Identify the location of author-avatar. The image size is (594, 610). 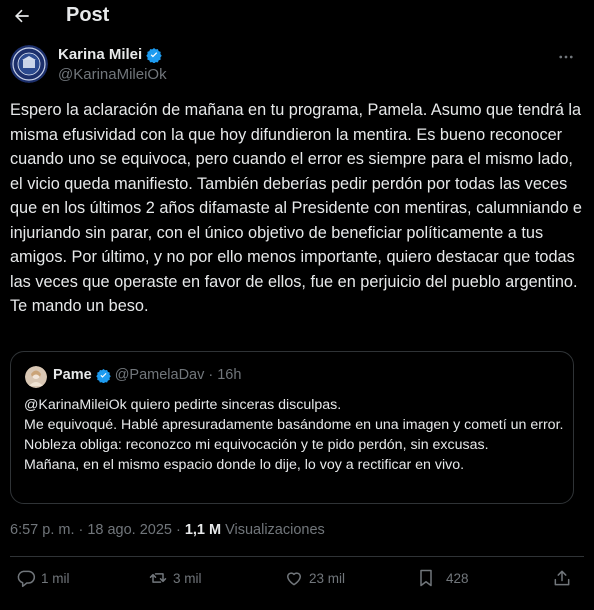
(29, 64).